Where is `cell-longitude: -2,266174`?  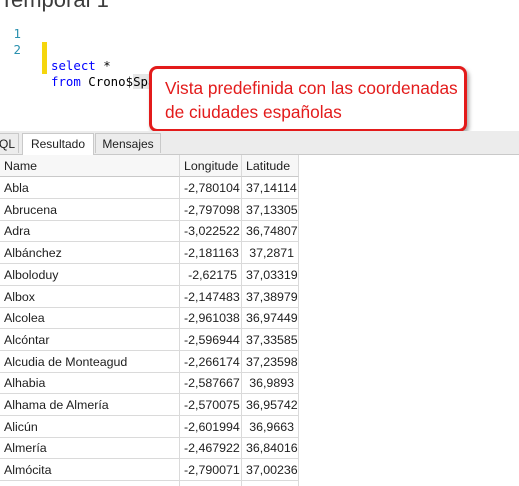 cell-longitude: -2,266174 is located at coordinates (211, 361).